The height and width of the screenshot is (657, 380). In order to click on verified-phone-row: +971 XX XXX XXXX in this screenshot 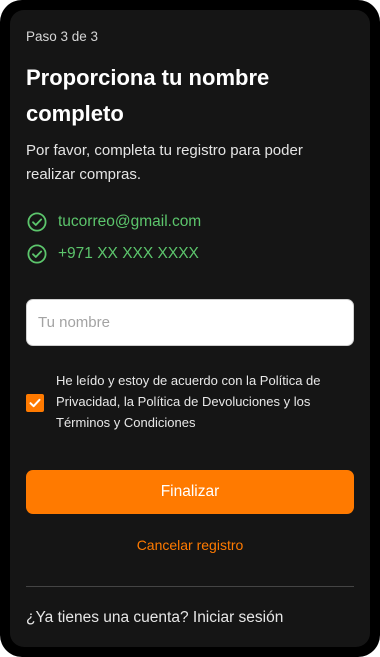, I will do `click(112, 254)`.